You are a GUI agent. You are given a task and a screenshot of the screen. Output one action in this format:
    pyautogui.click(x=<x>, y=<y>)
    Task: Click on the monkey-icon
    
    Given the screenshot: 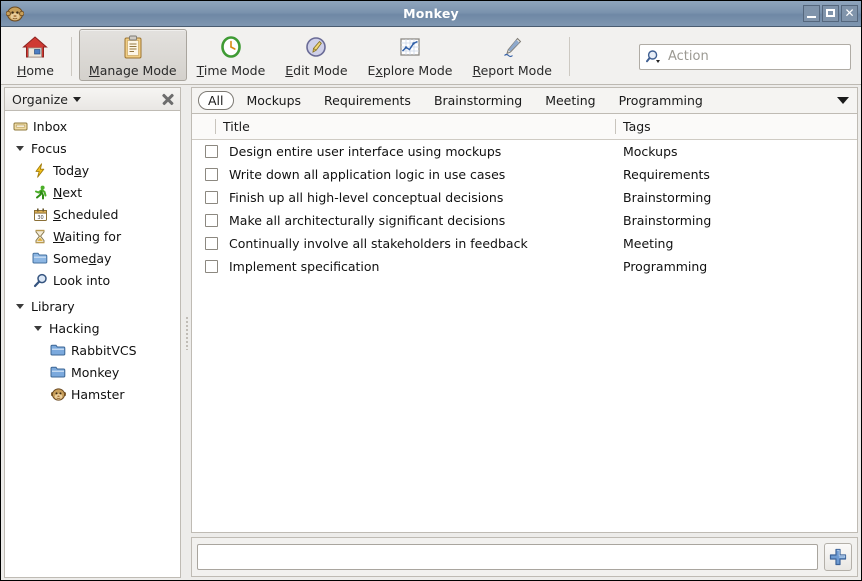 What is the action you would take?
    pyautogui.click(x=15, y=14)
    